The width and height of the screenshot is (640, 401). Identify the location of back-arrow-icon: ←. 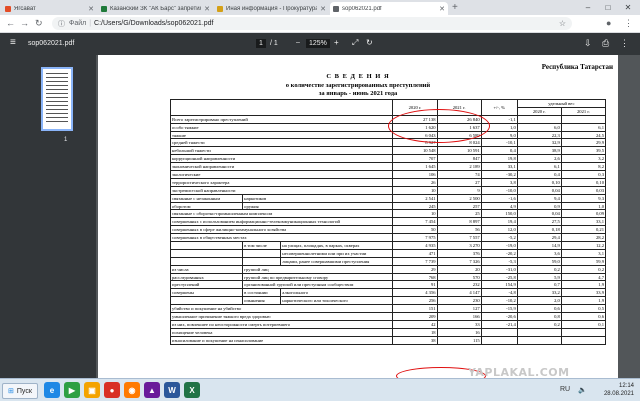
(10, 23).